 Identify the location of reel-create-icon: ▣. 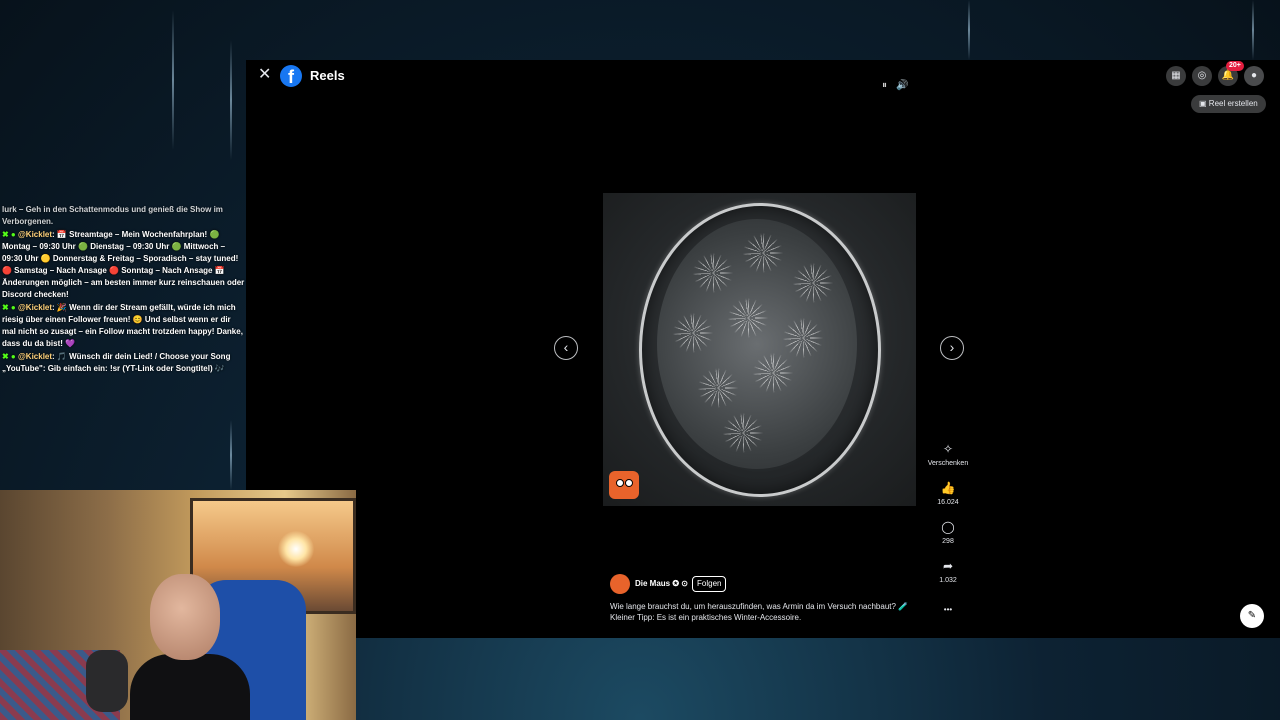
(1203, 103).